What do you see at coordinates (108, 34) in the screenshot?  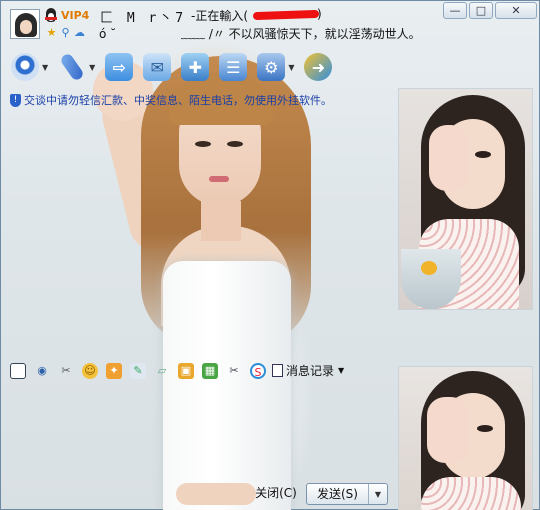 I see `signature-prefix: ó ˘` at bounding box center [108, 34].